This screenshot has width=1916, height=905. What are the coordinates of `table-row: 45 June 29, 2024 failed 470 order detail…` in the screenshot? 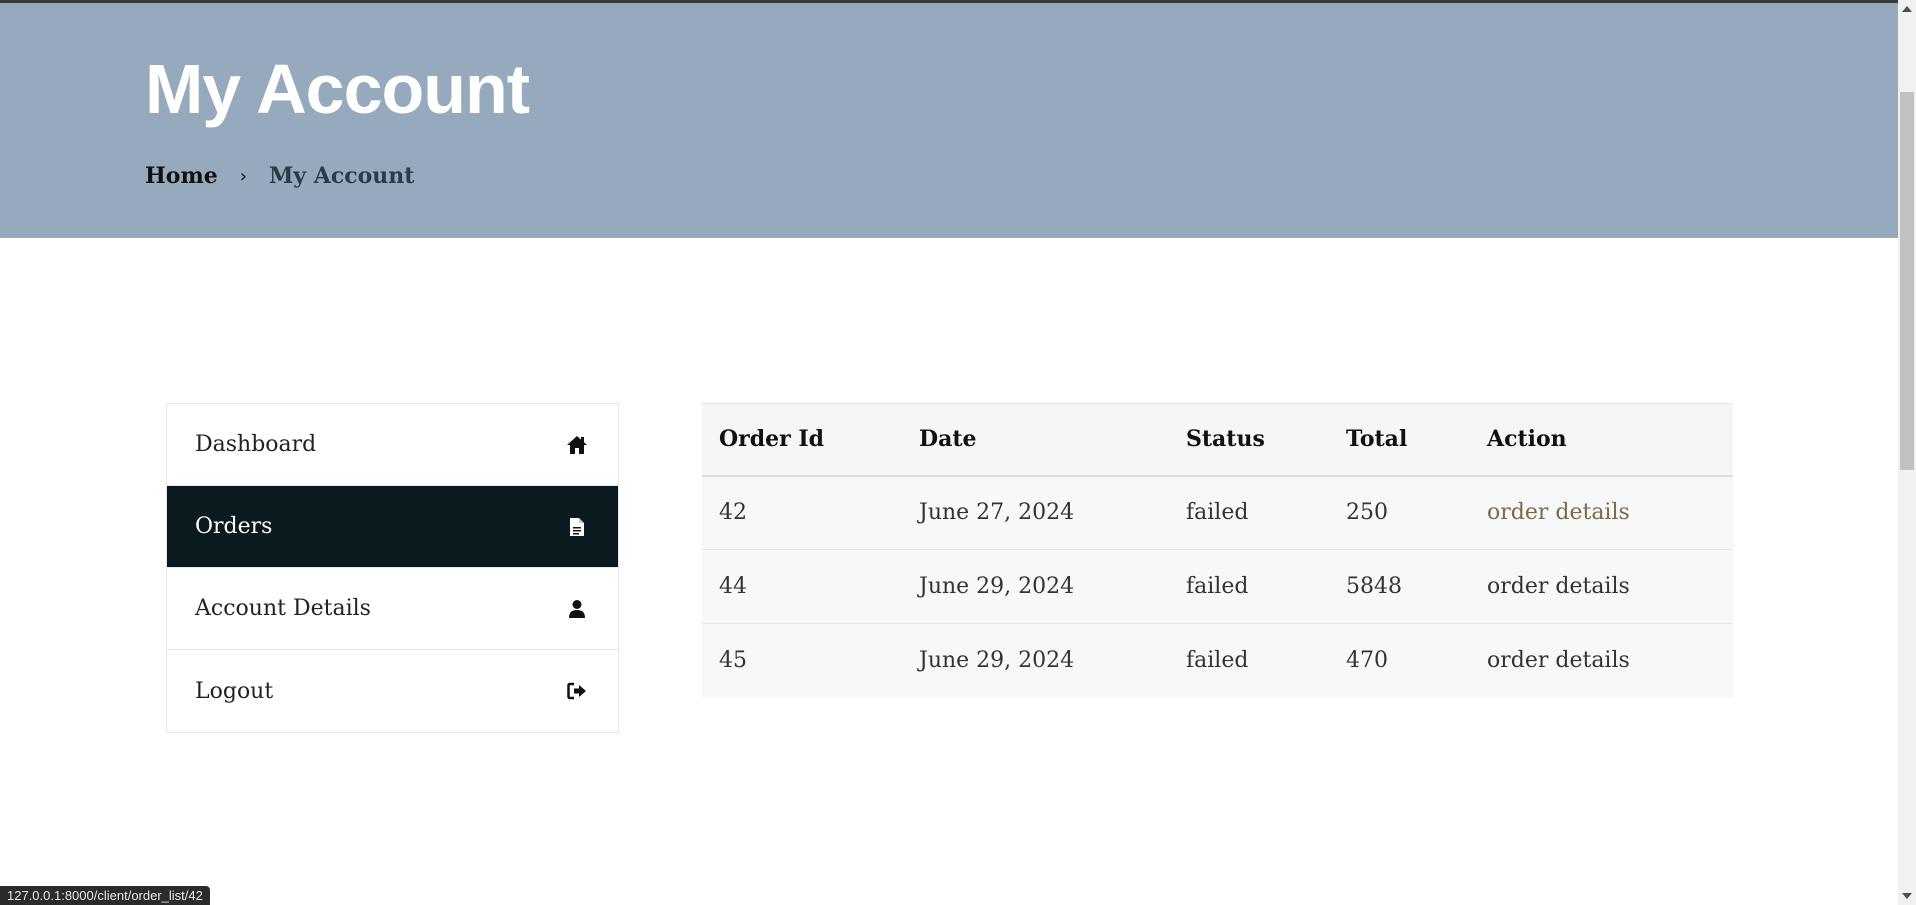 It's located at (1217, 660).